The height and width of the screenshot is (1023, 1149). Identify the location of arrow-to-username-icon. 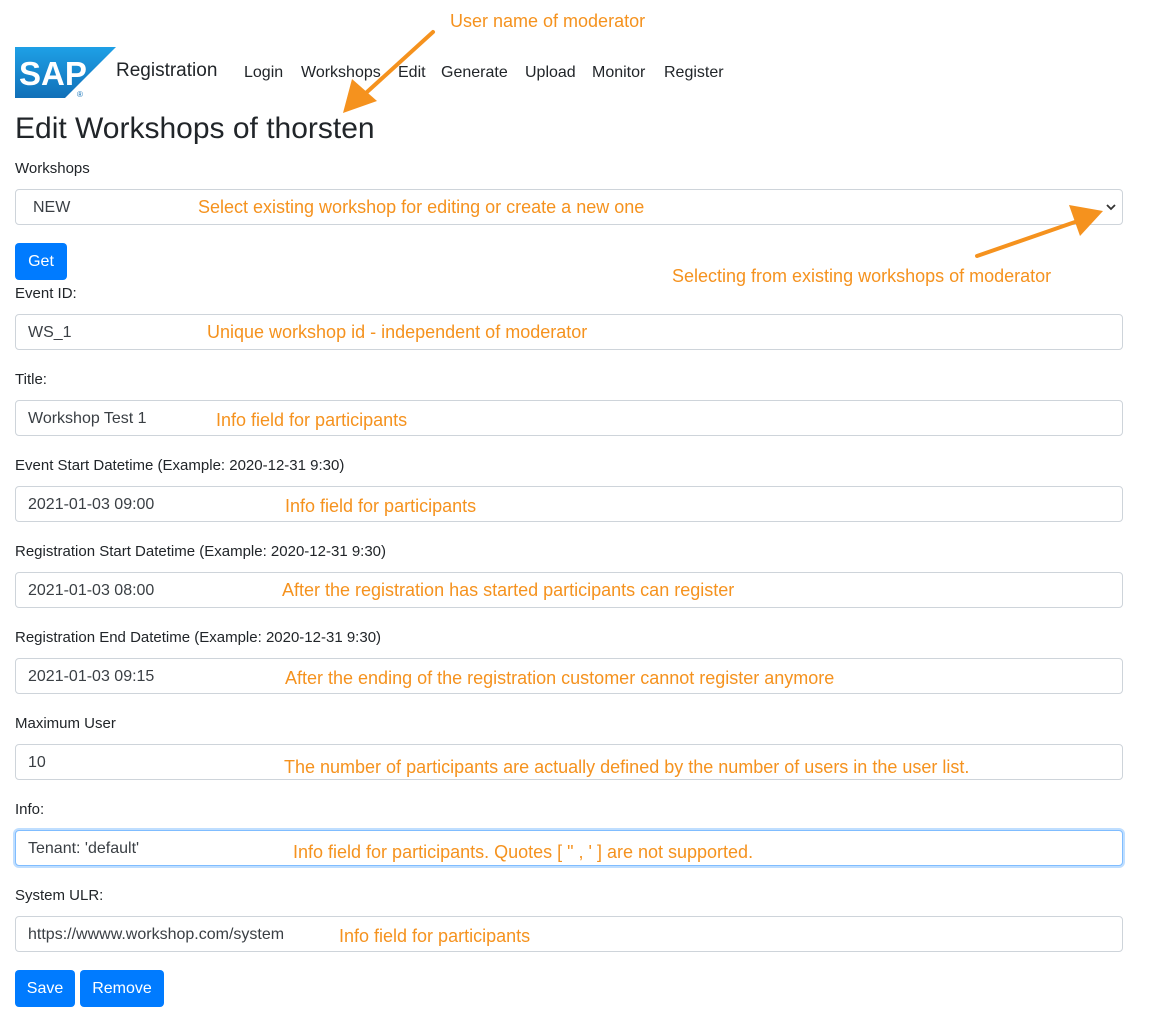
(389, 71).